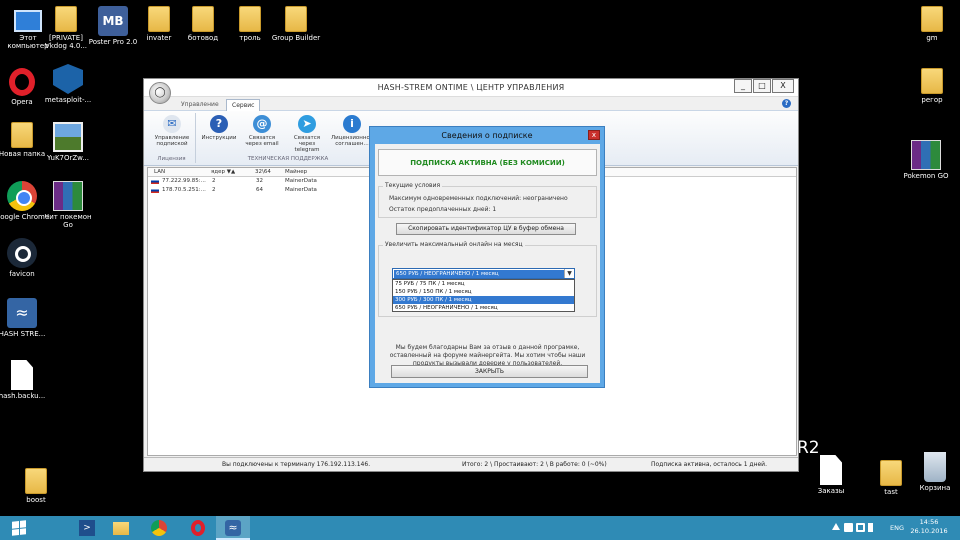  What do you see at coordinates (243, 105) in the screenshot?
I see `tab-service: Сервис` at bounding box center [243, 105].